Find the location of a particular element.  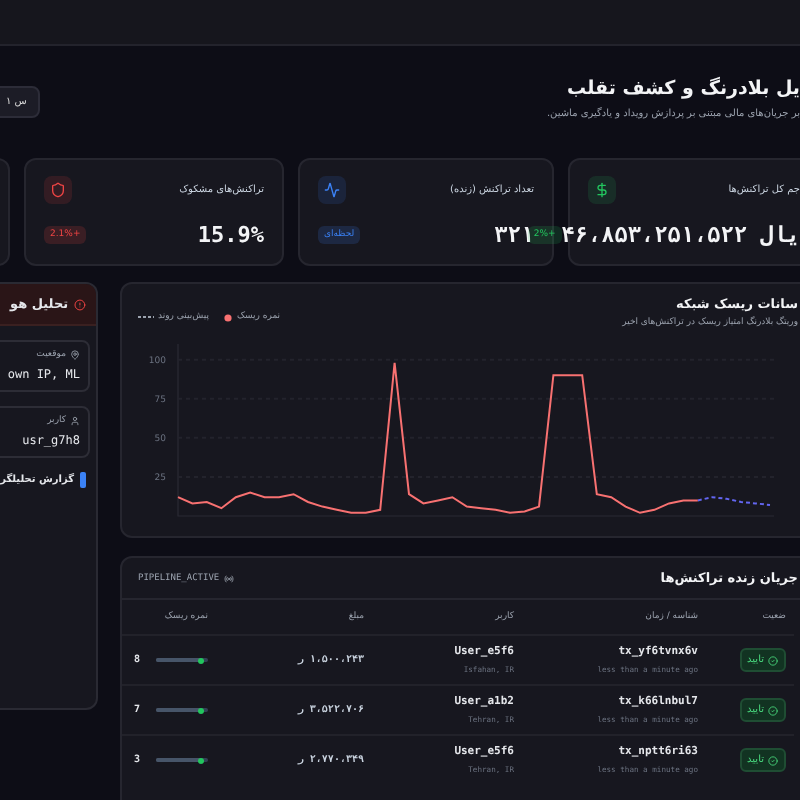

report-marker is located at coordinates (83, 480).